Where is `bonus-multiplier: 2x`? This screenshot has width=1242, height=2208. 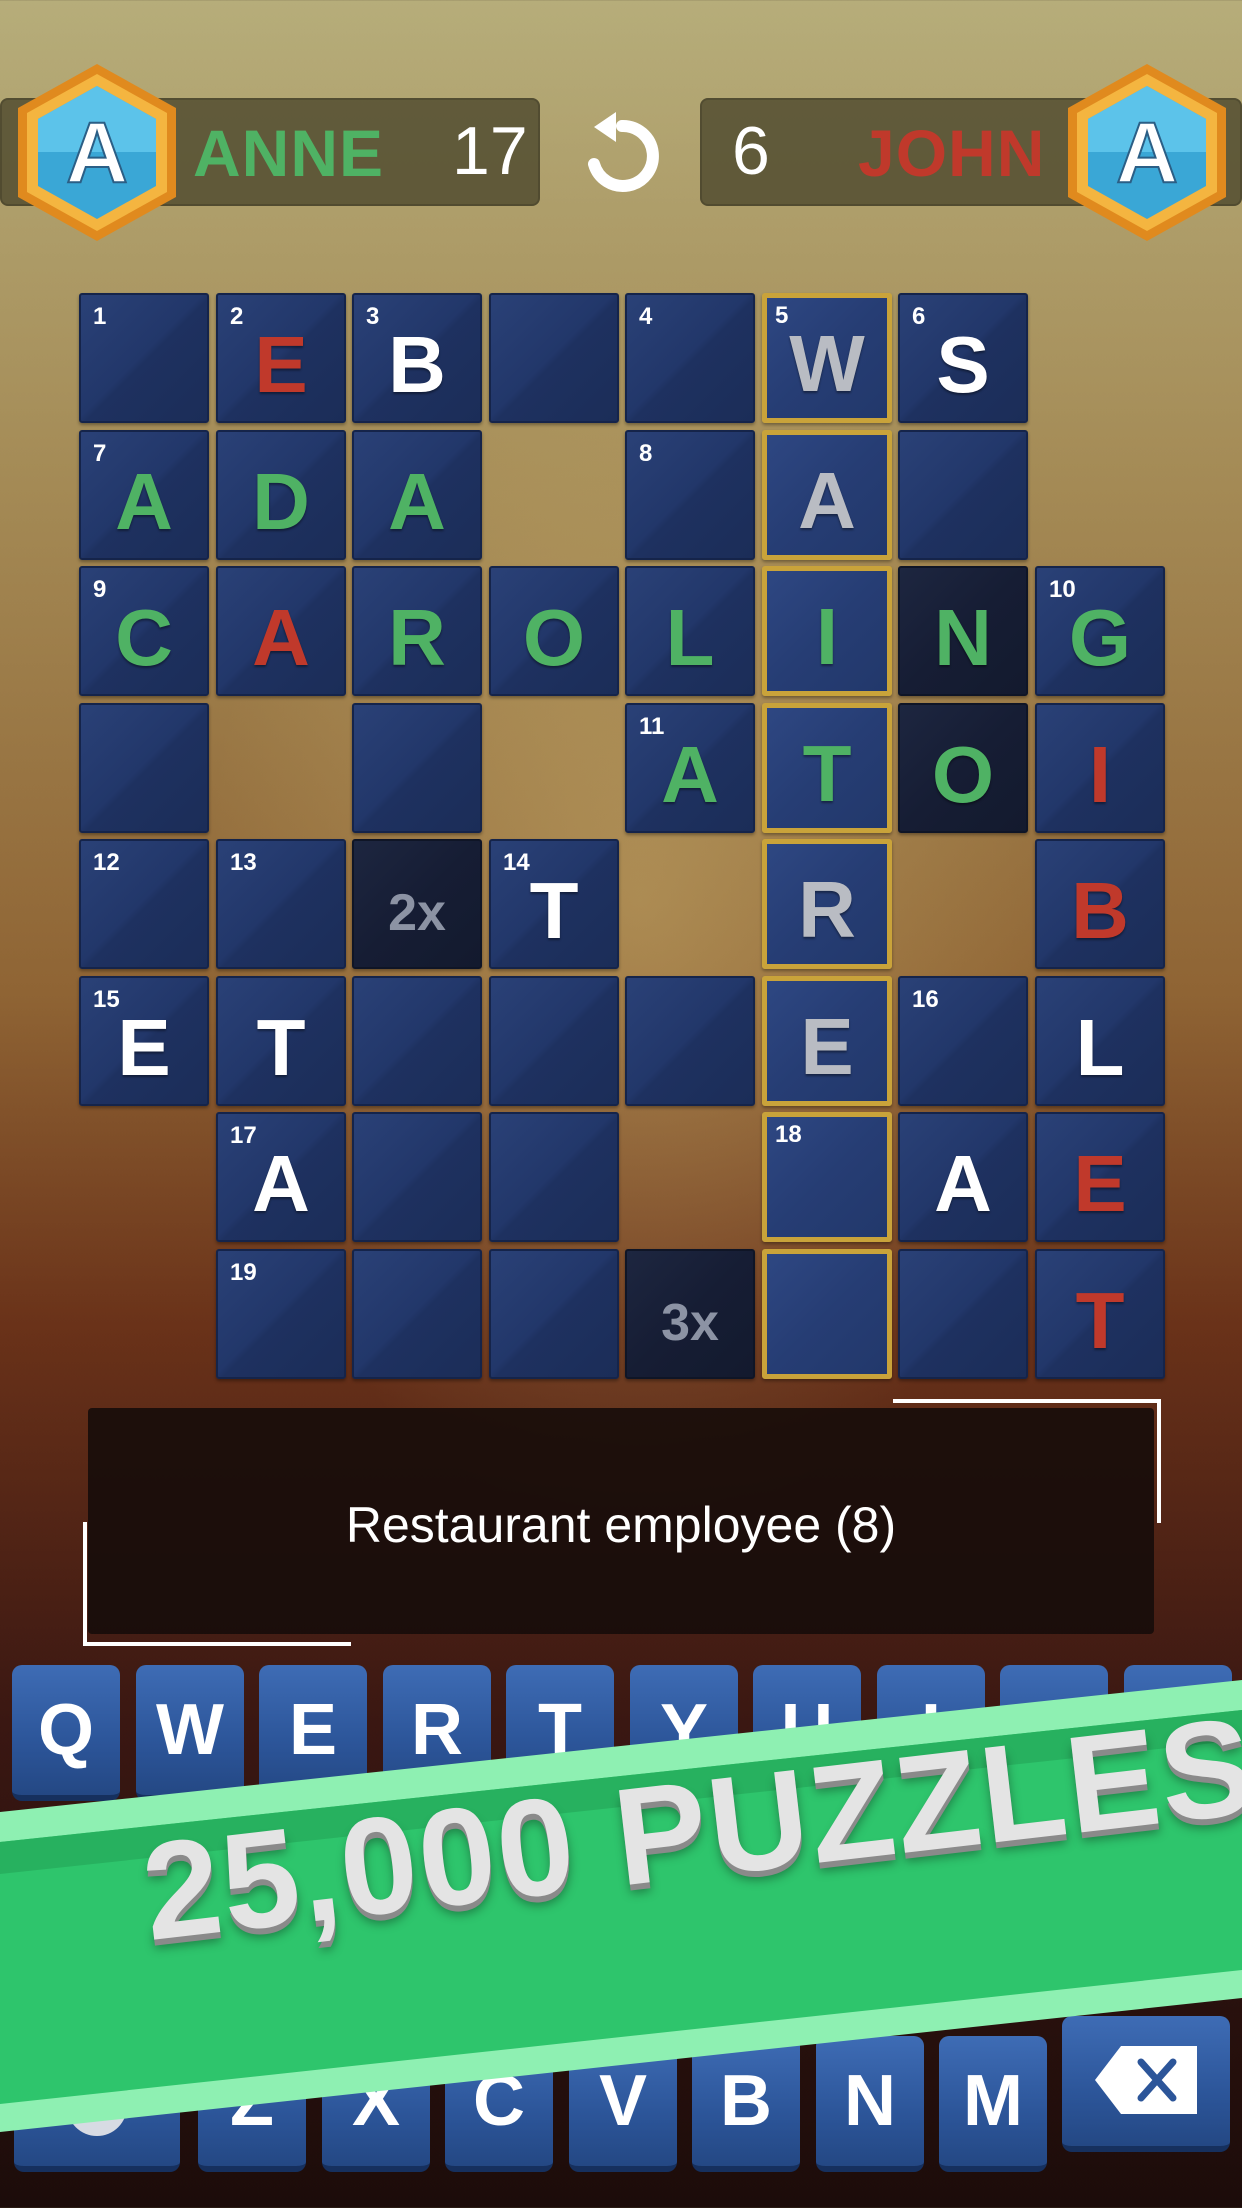 bonus-multiplier: 2x is located at coordinates (417, 913).